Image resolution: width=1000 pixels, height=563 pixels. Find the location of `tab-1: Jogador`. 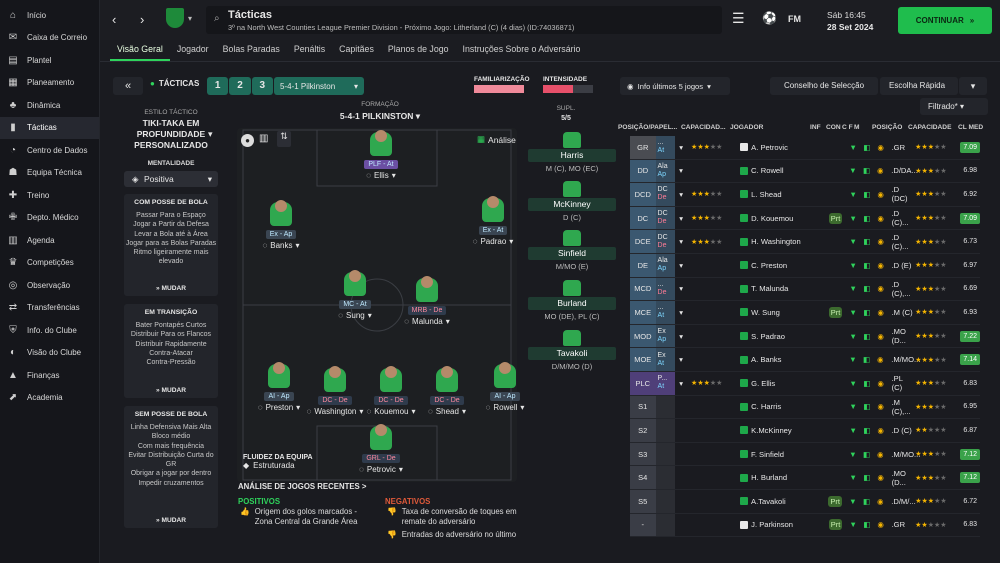

tab-1: Jogador is located at coordinates (193, 50).